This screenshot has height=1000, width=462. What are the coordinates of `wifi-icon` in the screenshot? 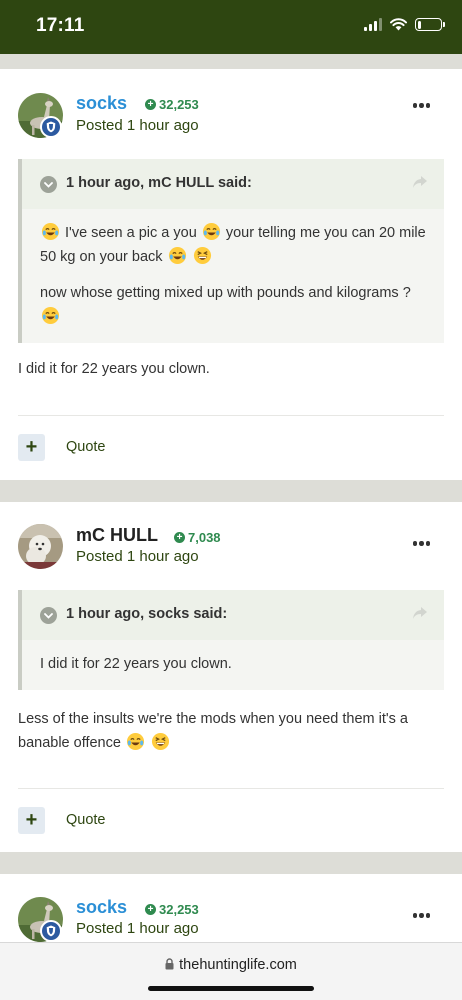 It's located at (398, 24).